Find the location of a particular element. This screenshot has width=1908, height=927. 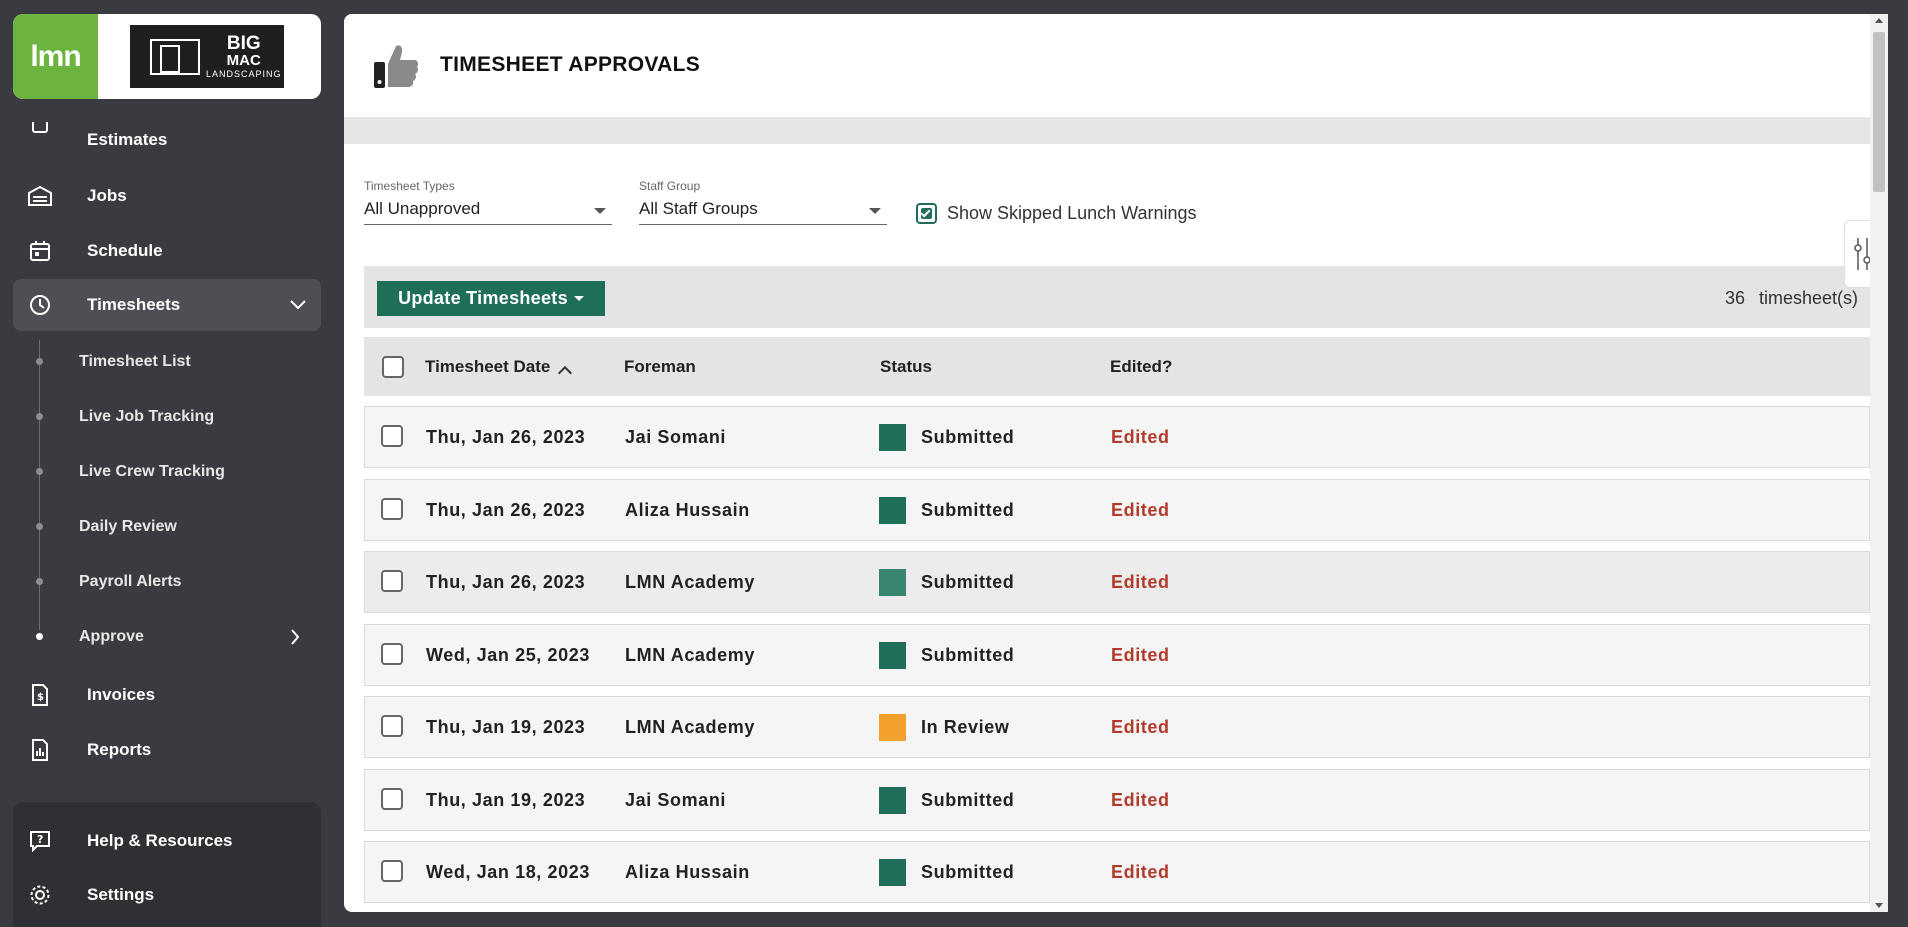

sidebar-subitem-payroll-alerts: Payroll Alerts is located at coordinates (165, 581).